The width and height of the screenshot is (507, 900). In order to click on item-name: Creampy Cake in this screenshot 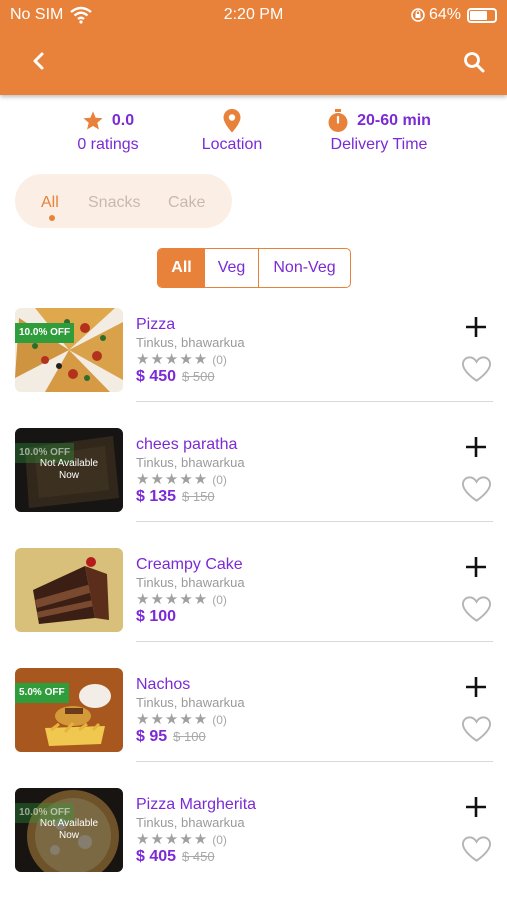, I will do `click(189, 565)`.